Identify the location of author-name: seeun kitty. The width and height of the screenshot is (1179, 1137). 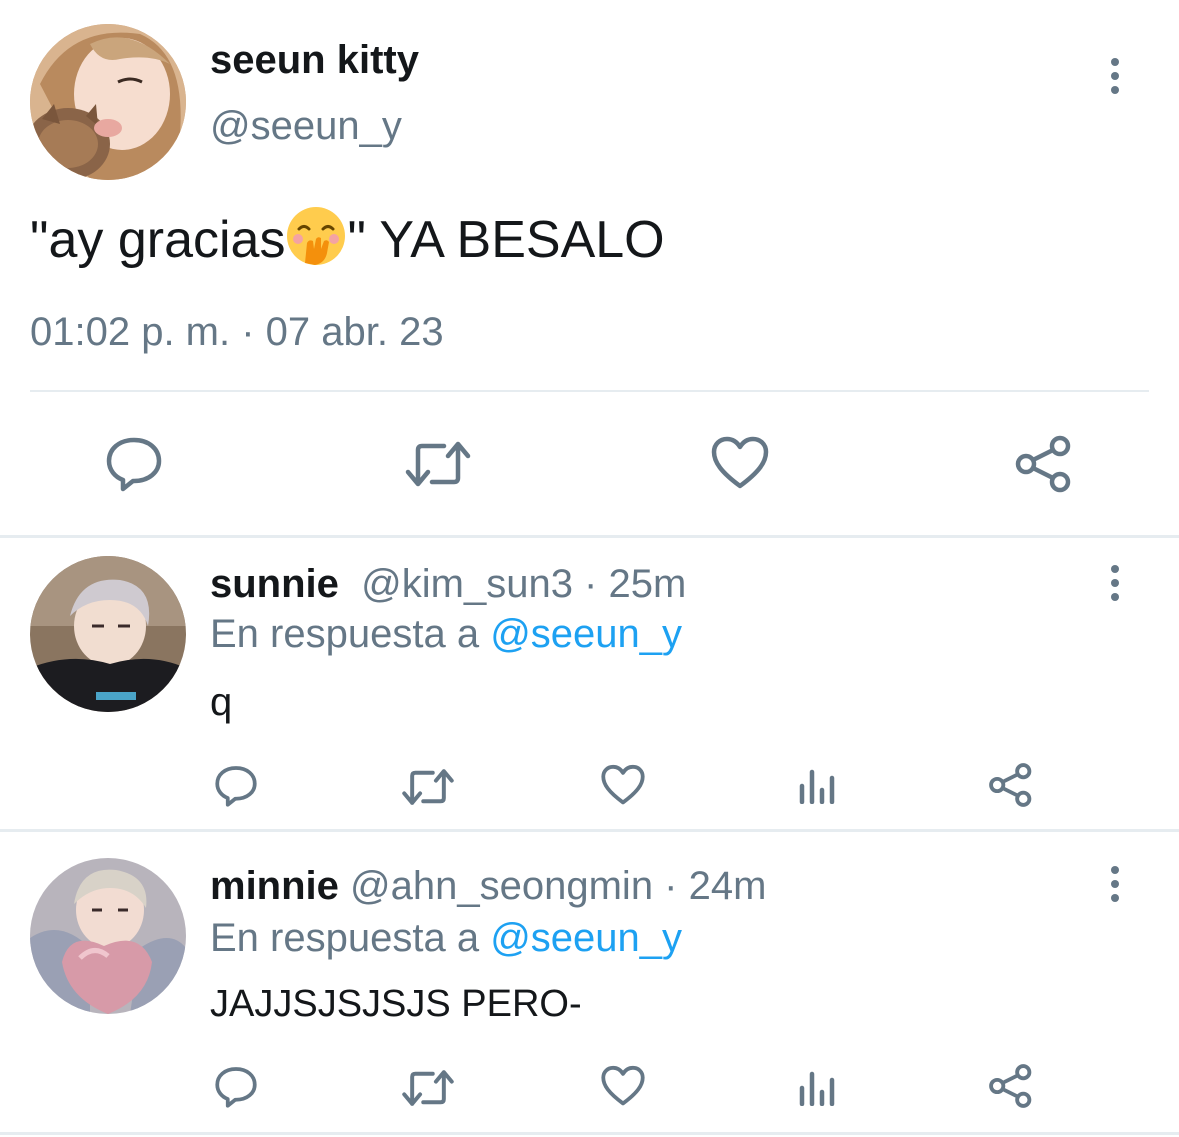
(314, 60).